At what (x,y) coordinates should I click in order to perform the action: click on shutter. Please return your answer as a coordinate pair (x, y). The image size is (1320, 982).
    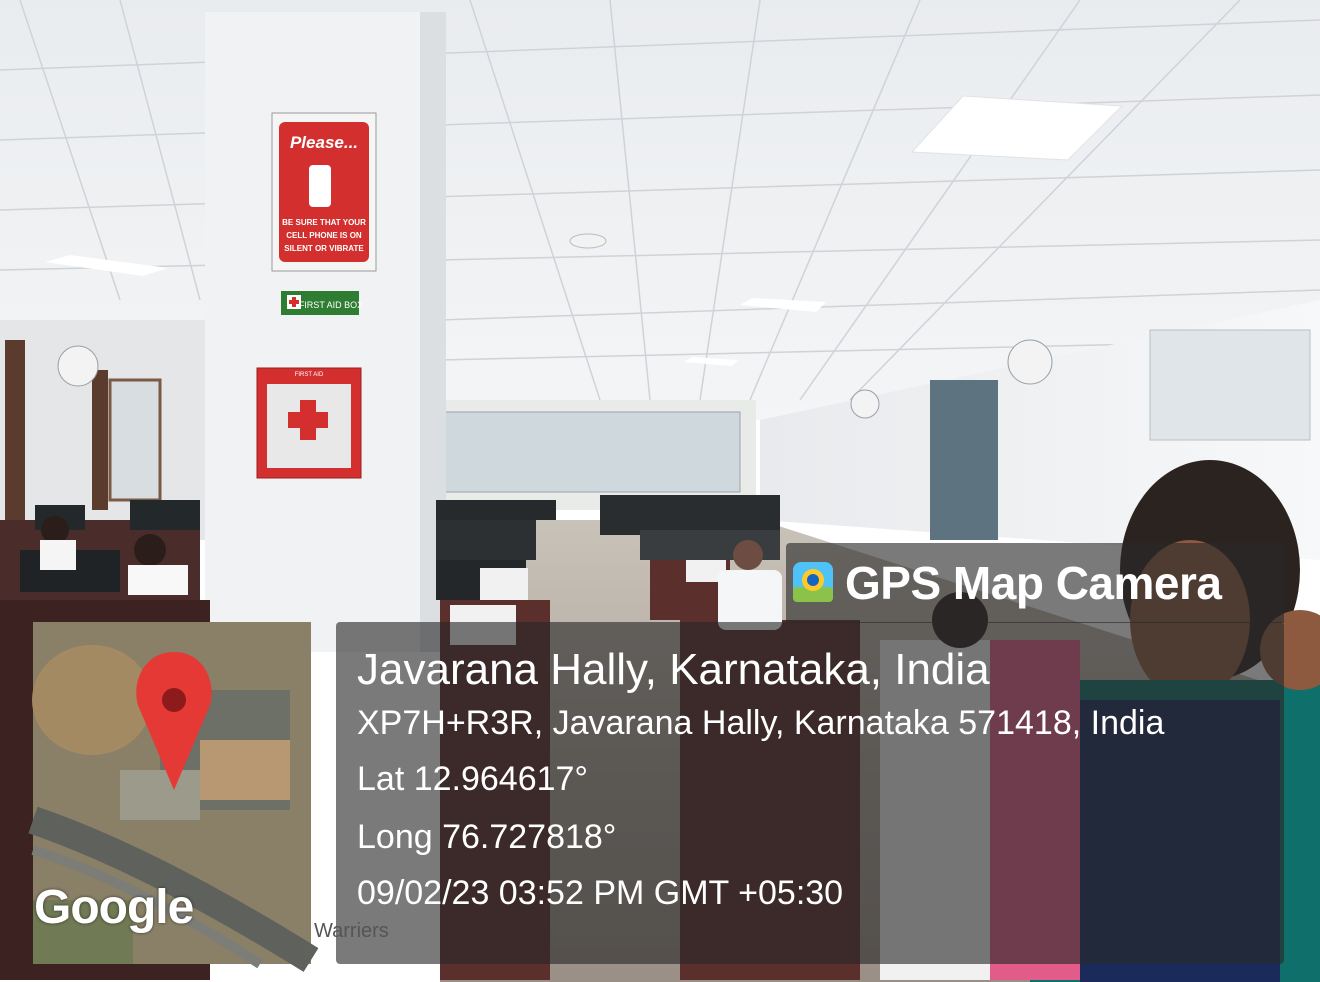
    Looking at the image, I should click on (964, 460).